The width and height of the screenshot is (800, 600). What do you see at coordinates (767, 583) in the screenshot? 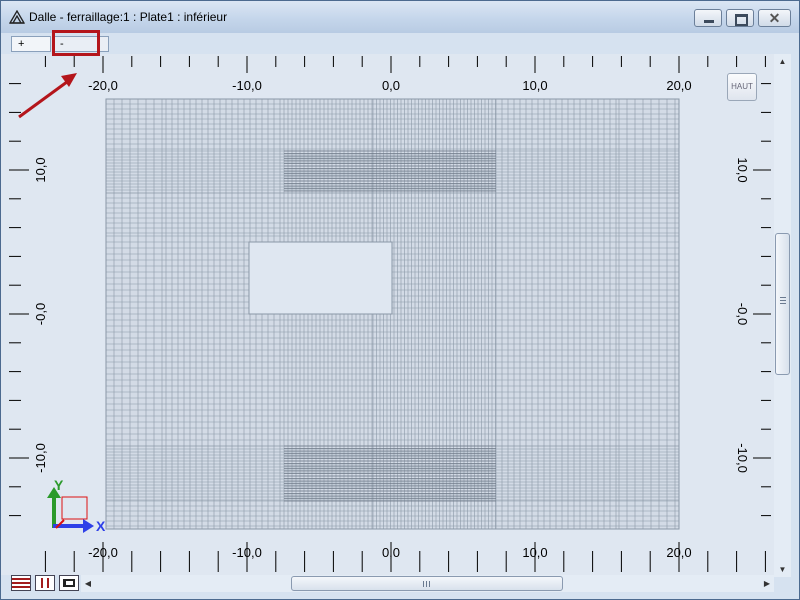
I see `scroll-right-icon: ▶` at bounding box center [767, 583].